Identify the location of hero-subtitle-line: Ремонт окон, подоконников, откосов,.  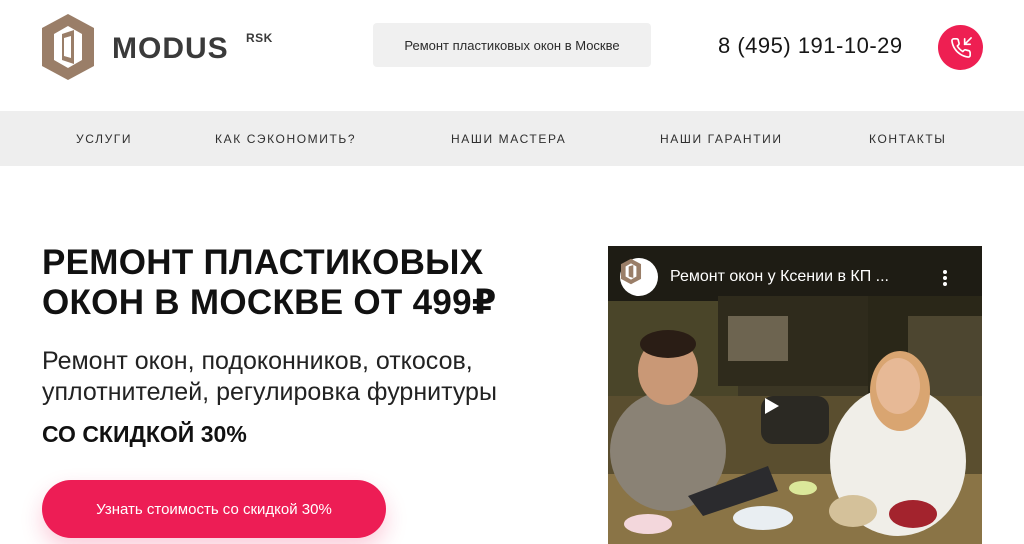
(257, 361).